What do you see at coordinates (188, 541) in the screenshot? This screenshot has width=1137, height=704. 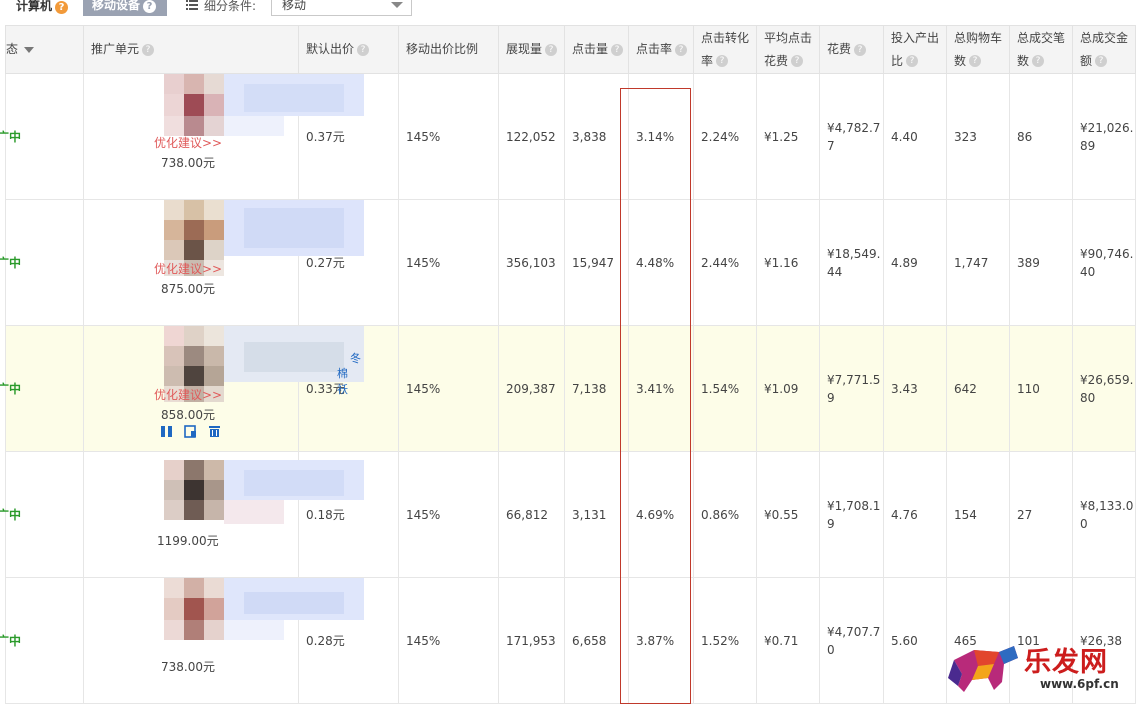 I see `unit-price: 1199.00元` at bounding box center [188, 541].